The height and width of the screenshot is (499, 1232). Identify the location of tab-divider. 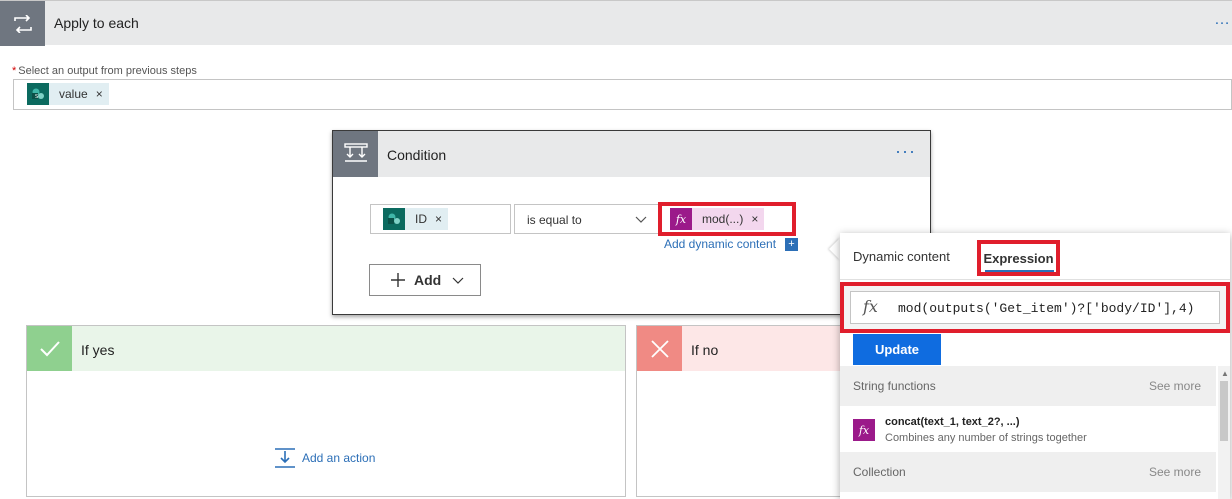
(1035, 279).